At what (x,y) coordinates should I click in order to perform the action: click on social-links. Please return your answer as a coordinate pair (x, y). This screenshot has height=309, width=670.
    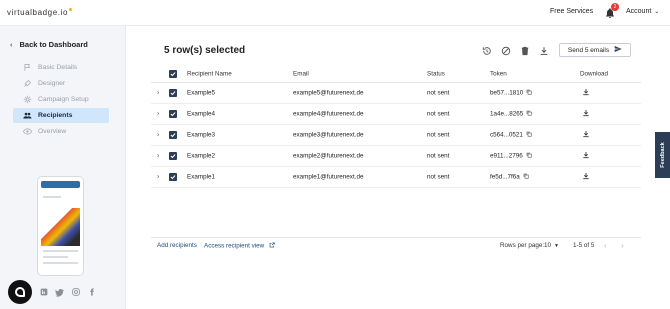
    Looking at the image, I should click on (52, 292).